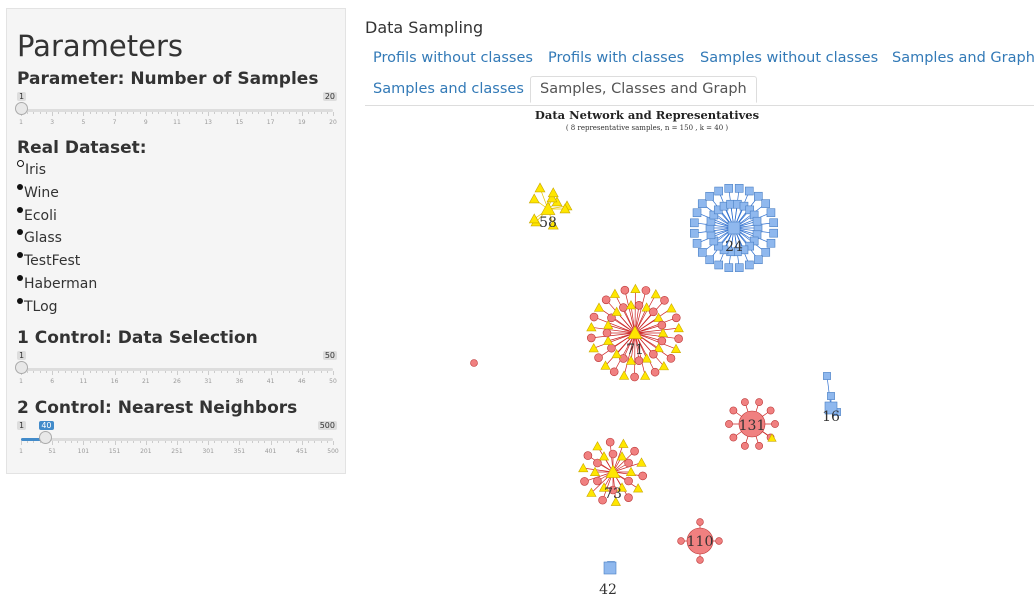 This screenshot has width=1034, height=596. Describe the element at coordinates (474, 363) in the screenshot. I see `isolated-node` at that location.